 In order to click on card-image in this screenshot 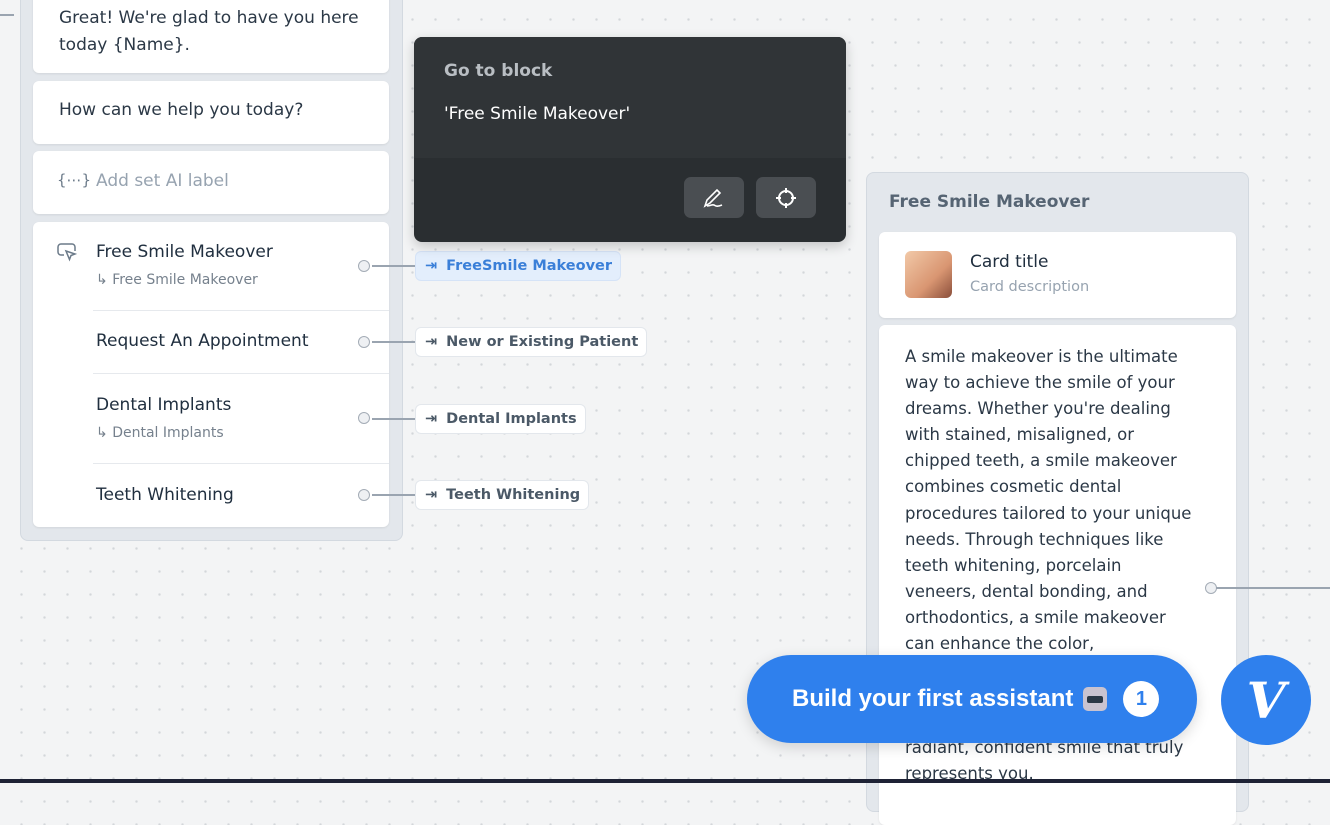, I will do `click(928, 274)`.